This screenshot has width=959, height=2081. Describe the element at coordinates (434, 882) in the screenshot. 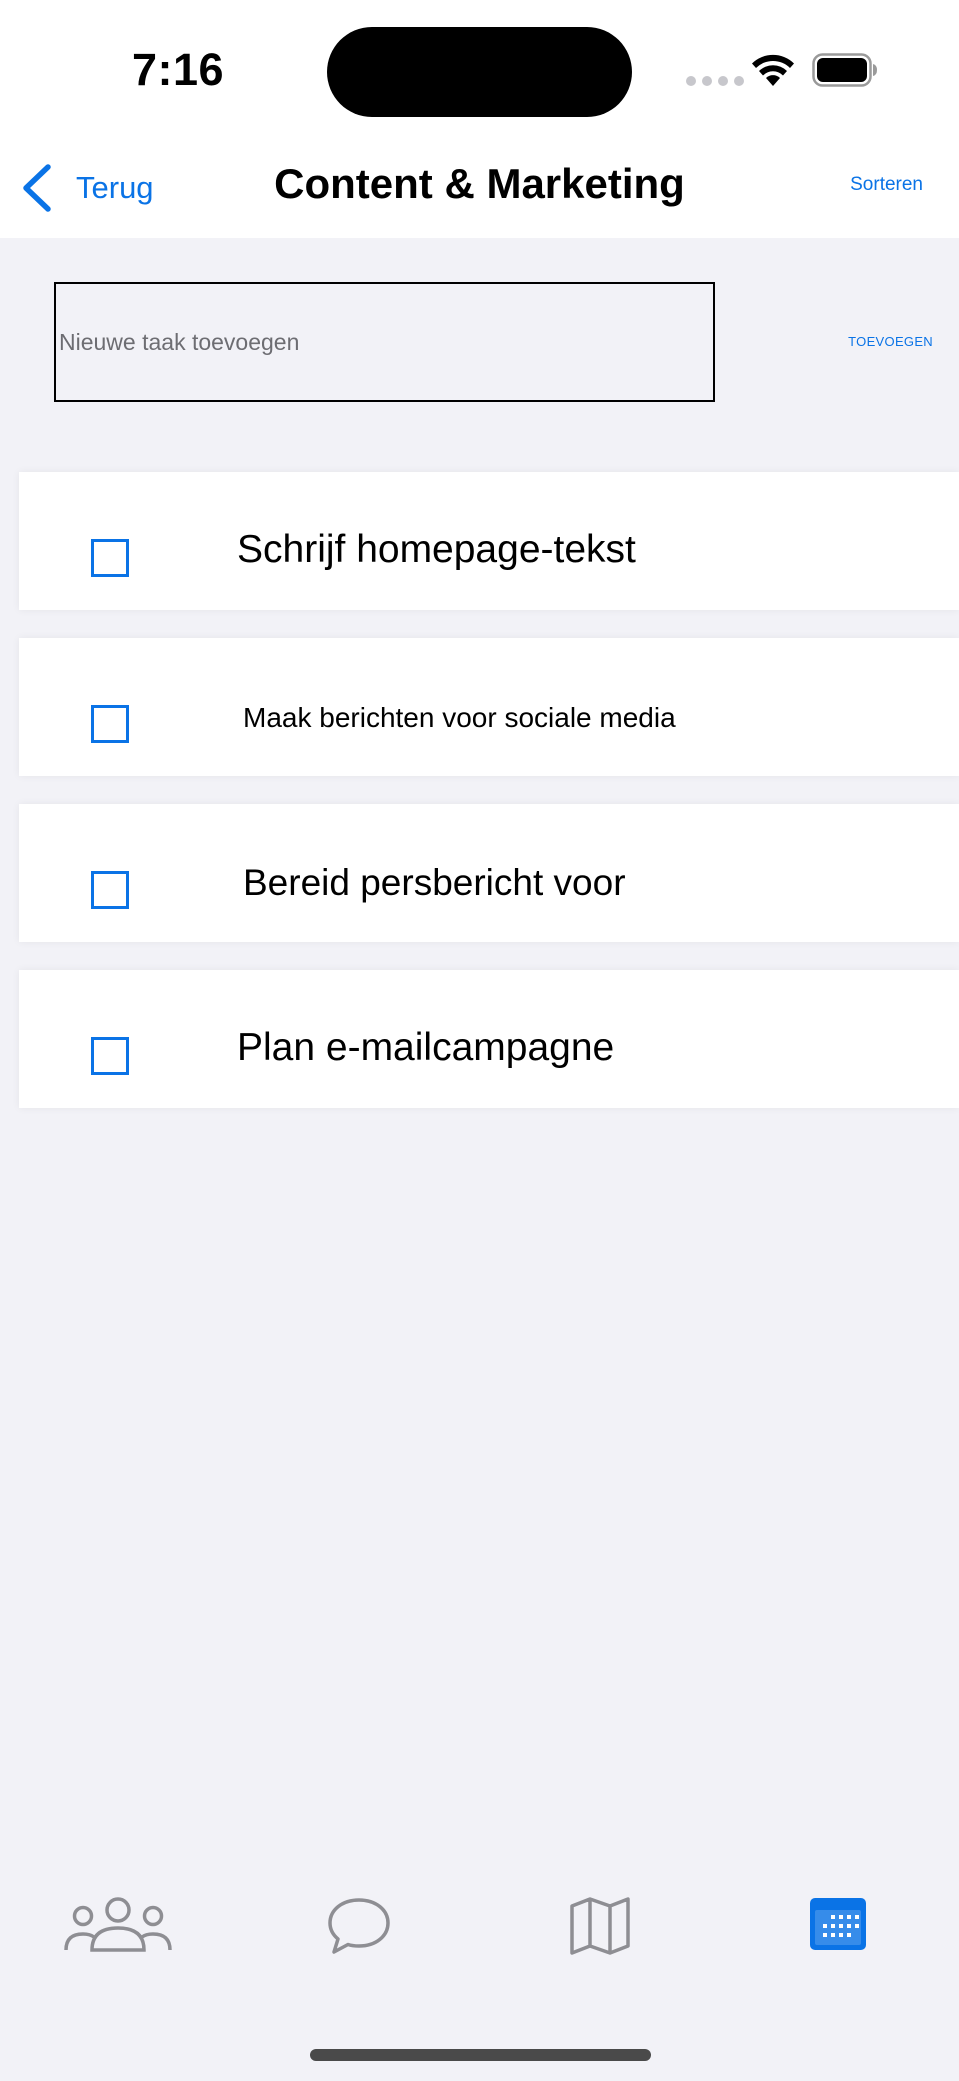

I see `task-label: Bereid persbericht voor` at that location.